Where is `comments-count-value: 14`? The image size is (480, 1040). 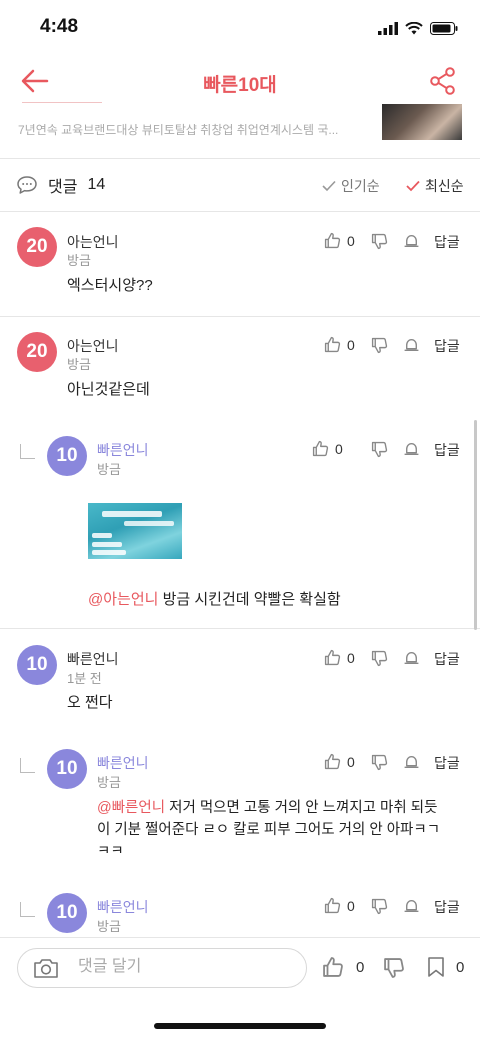
comments-count-value: 14 is located at coordinates (96, 184).